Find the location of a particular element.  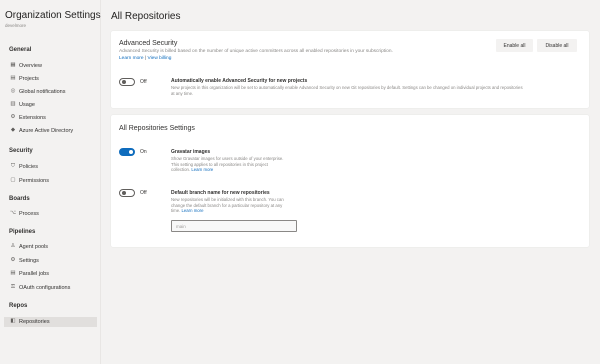

sidebar-item-label: Extensions is located at coordinates (32, 118).